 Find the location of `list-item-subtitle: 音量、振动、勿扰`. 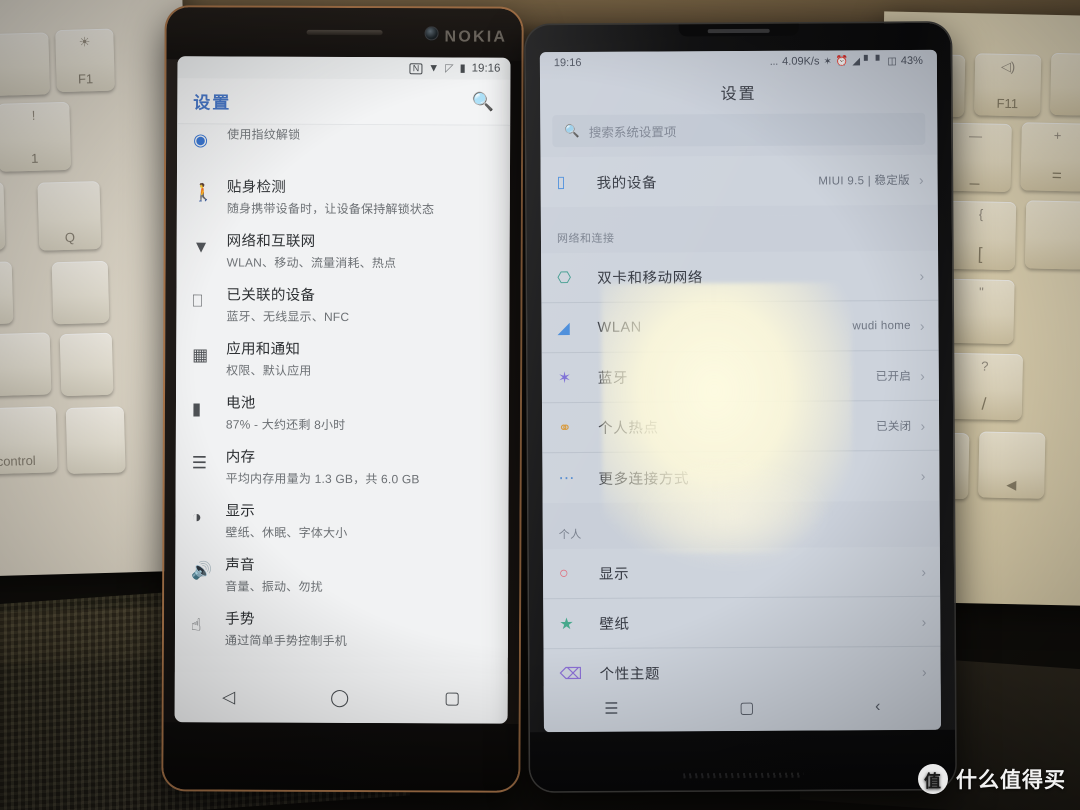

list-item-subtitle: 音量、振动、勿扰 is located at coordinates (274, 587).